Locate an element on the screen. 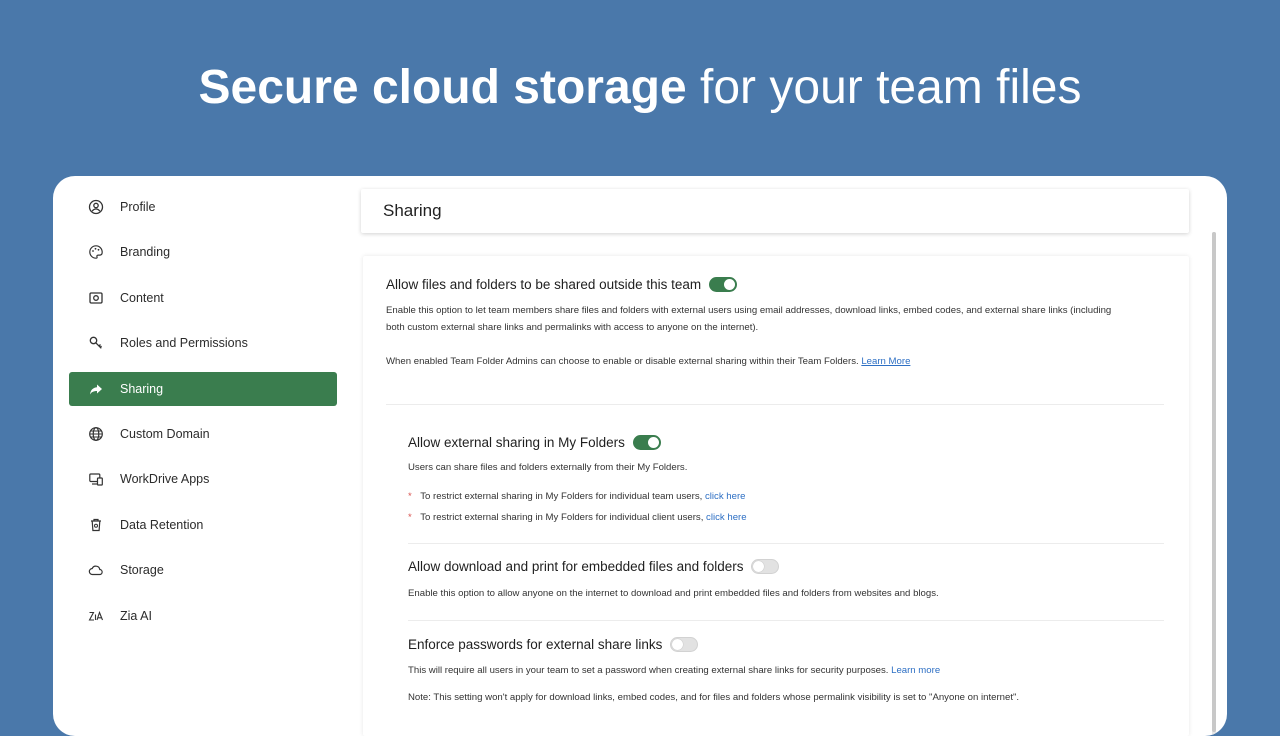 The width and height of the screenshot is (1280, 736). embed-download-toggle is located at coordinates (765, 566).